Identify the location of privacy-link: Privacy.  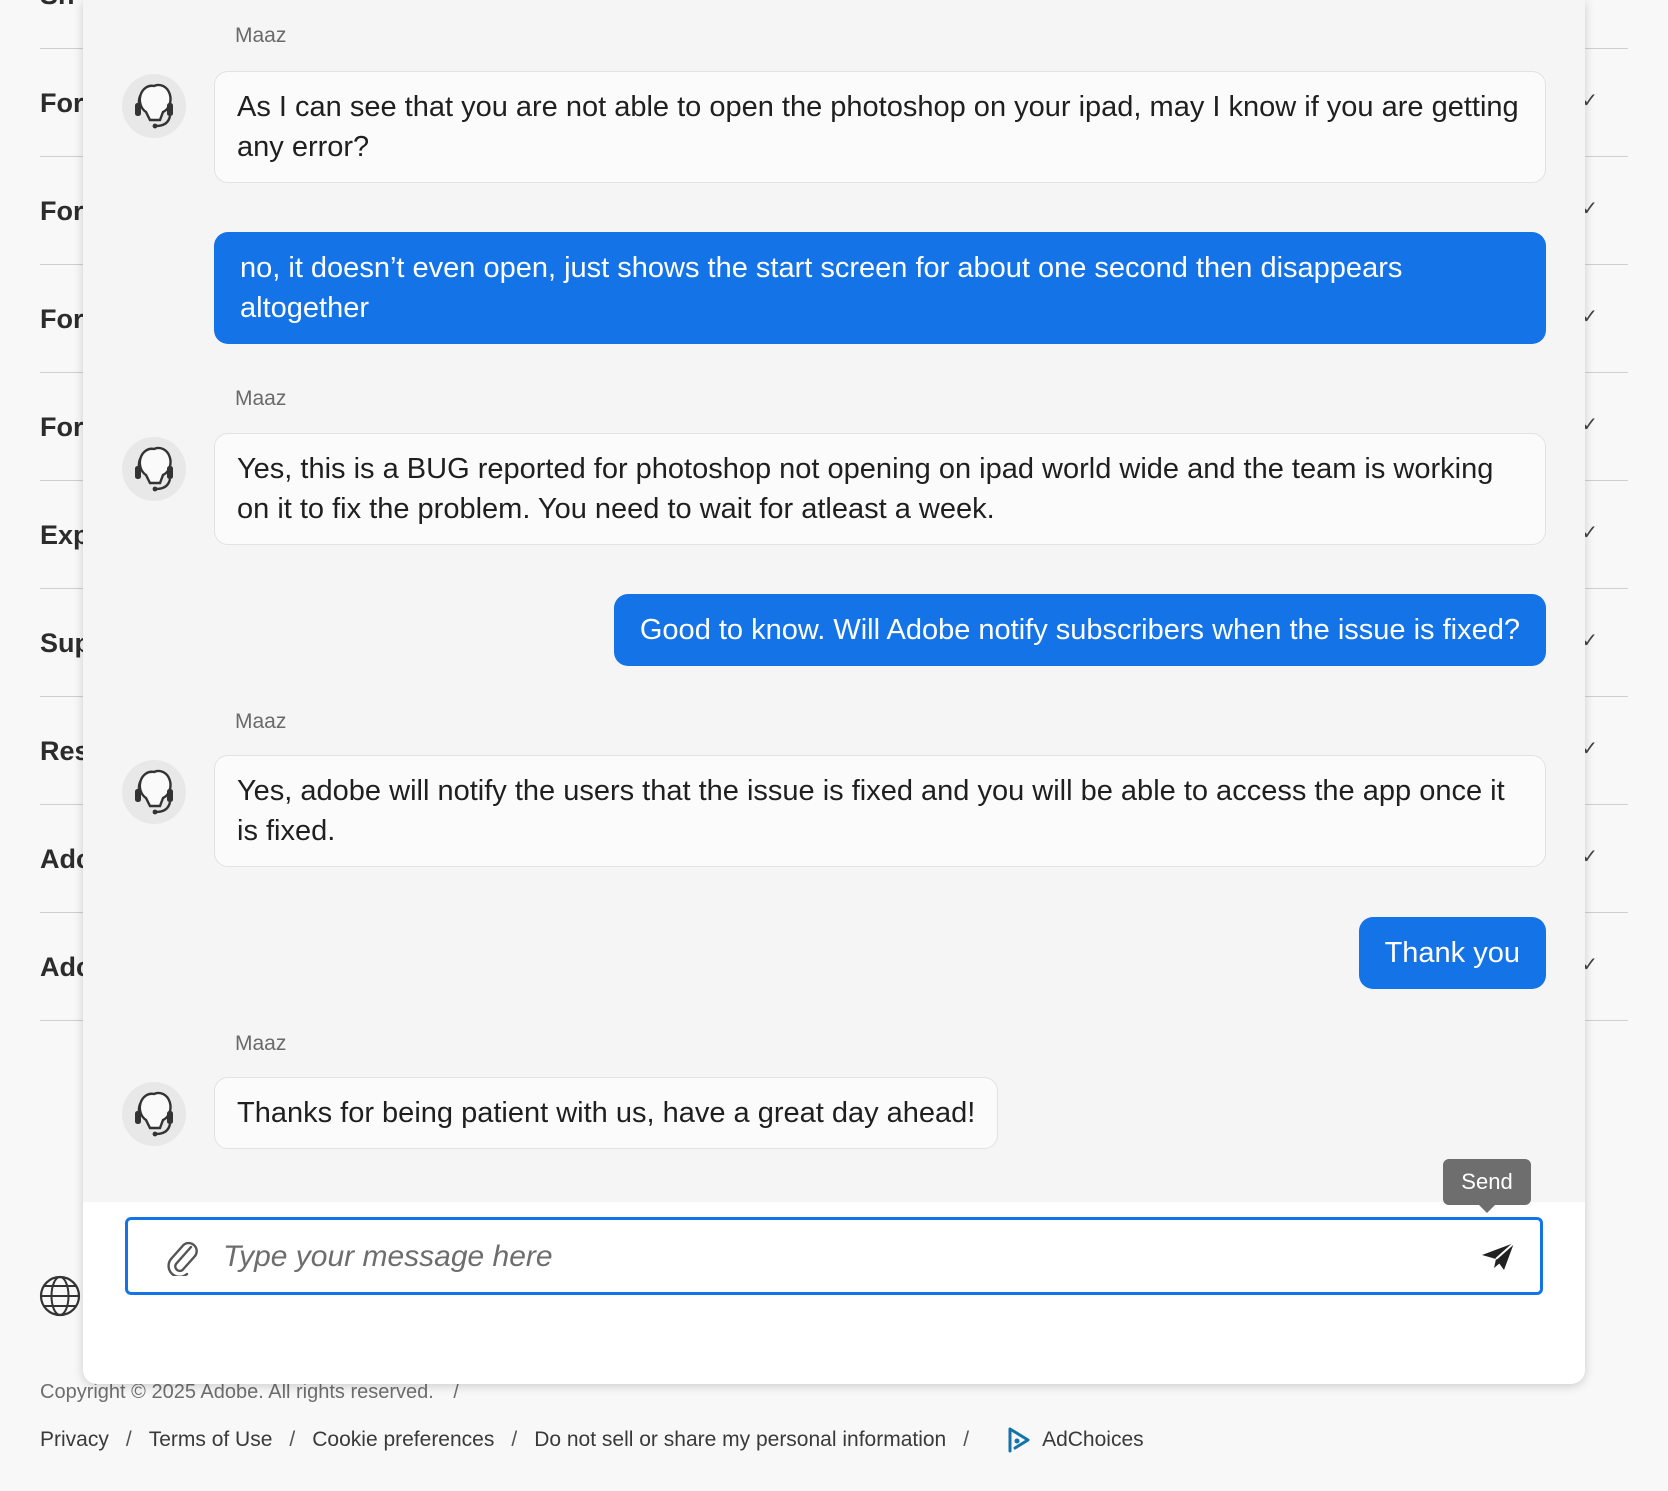
(74, 1440).